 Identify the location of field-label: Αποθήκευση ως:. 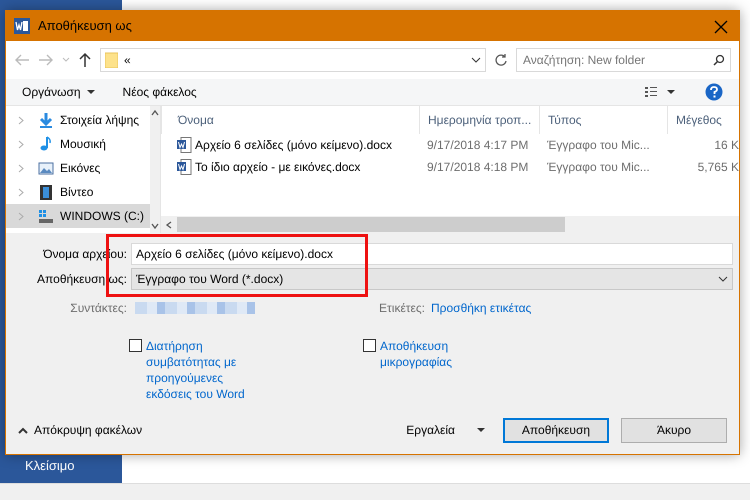
(81, 279).